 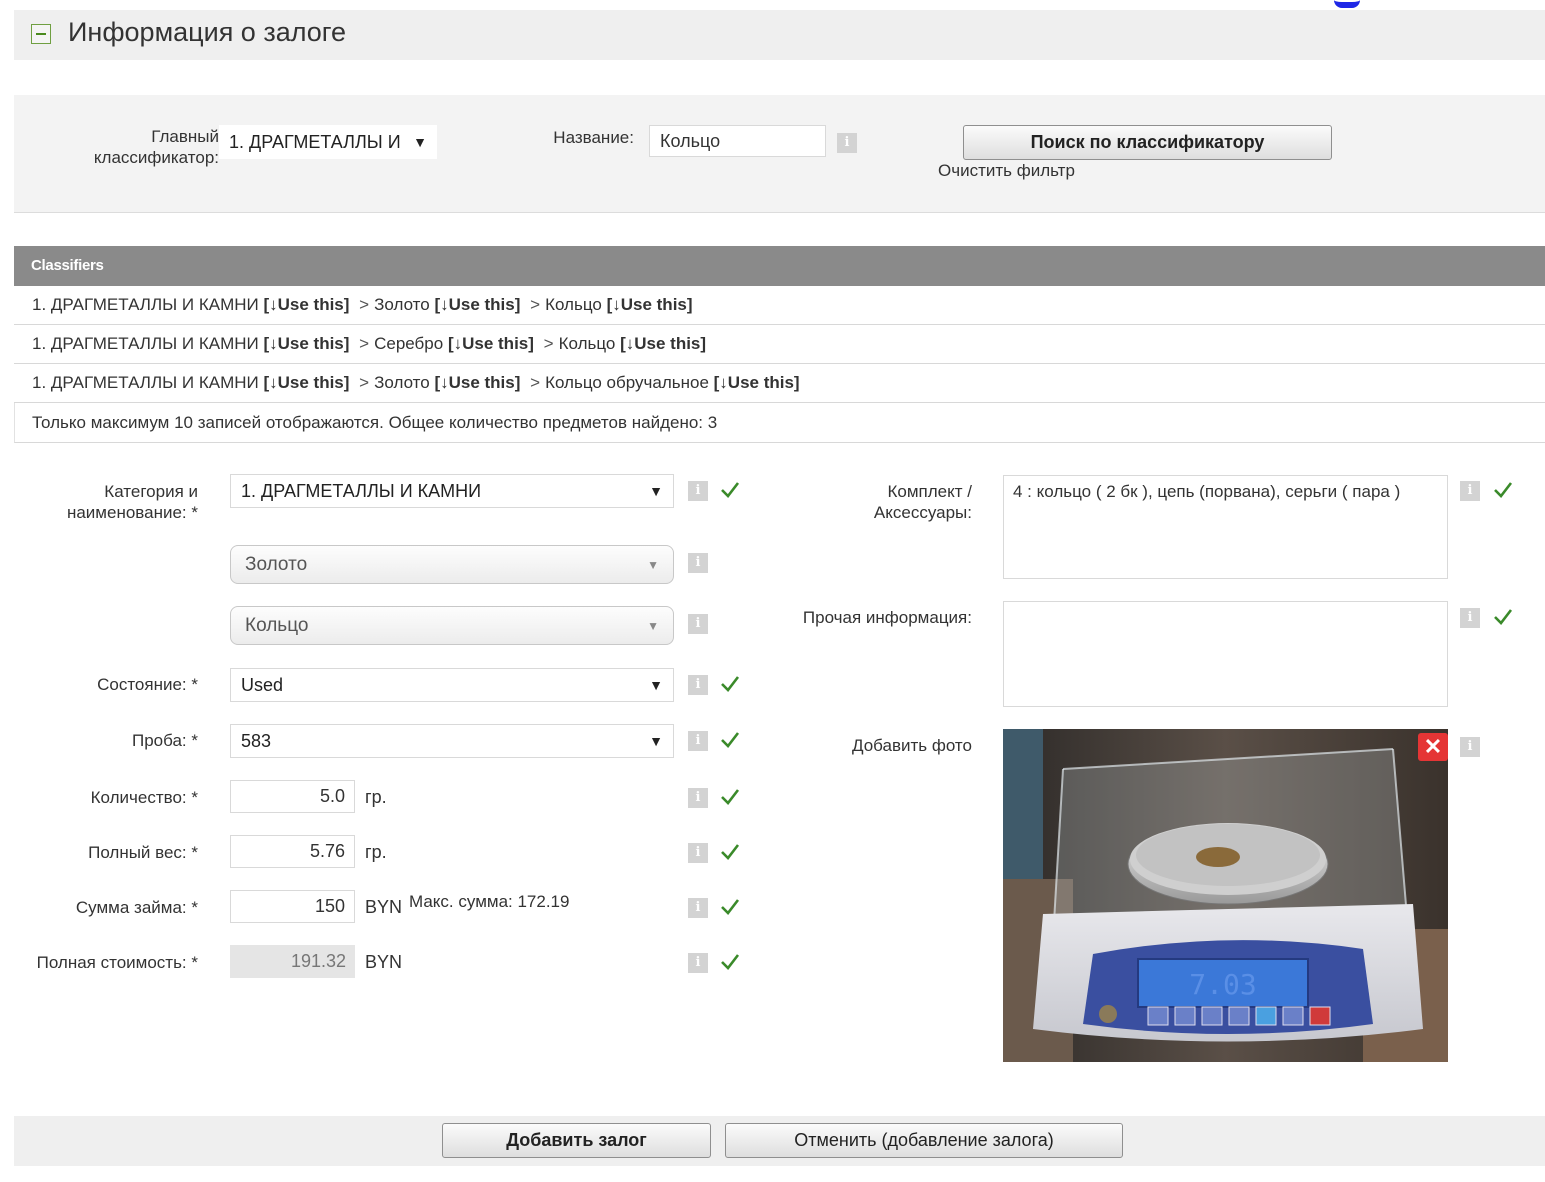 I want to click on quantity-unit: гр., so click(x=376, y=797).